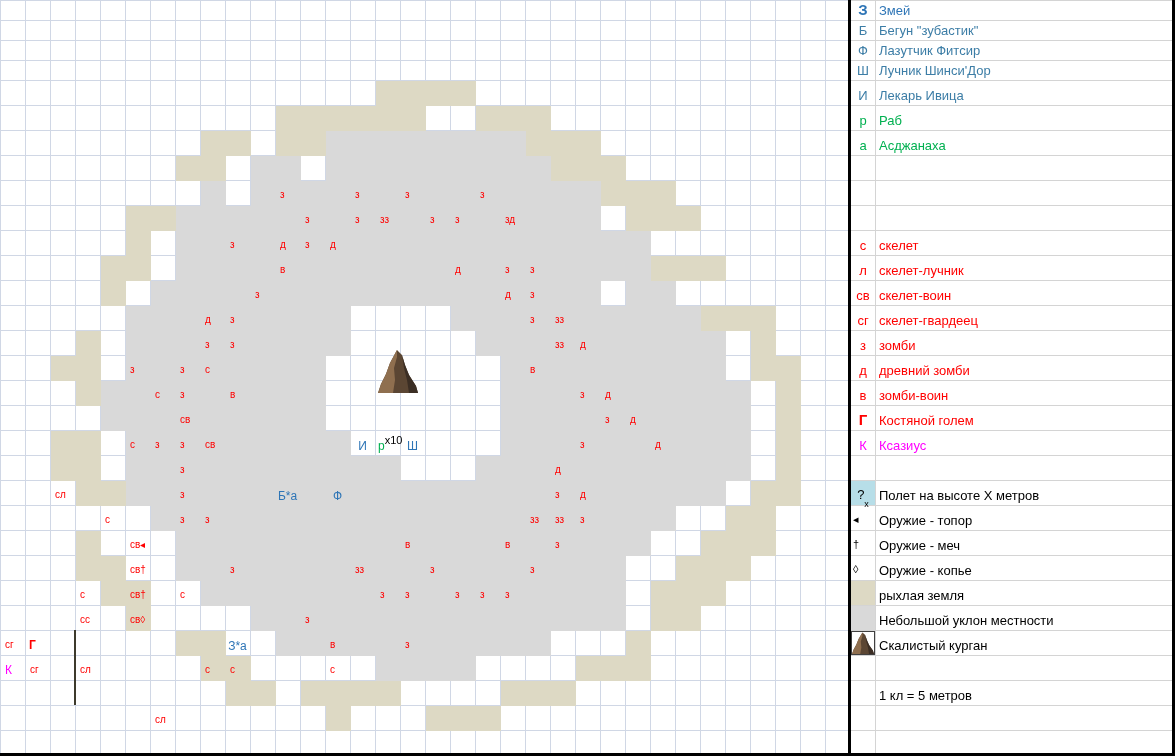  What do you see at coordinates (959, 495) in the screenshot?
I see `legend-label: Полет на высоте X метров` at bounding box center [959, 495].